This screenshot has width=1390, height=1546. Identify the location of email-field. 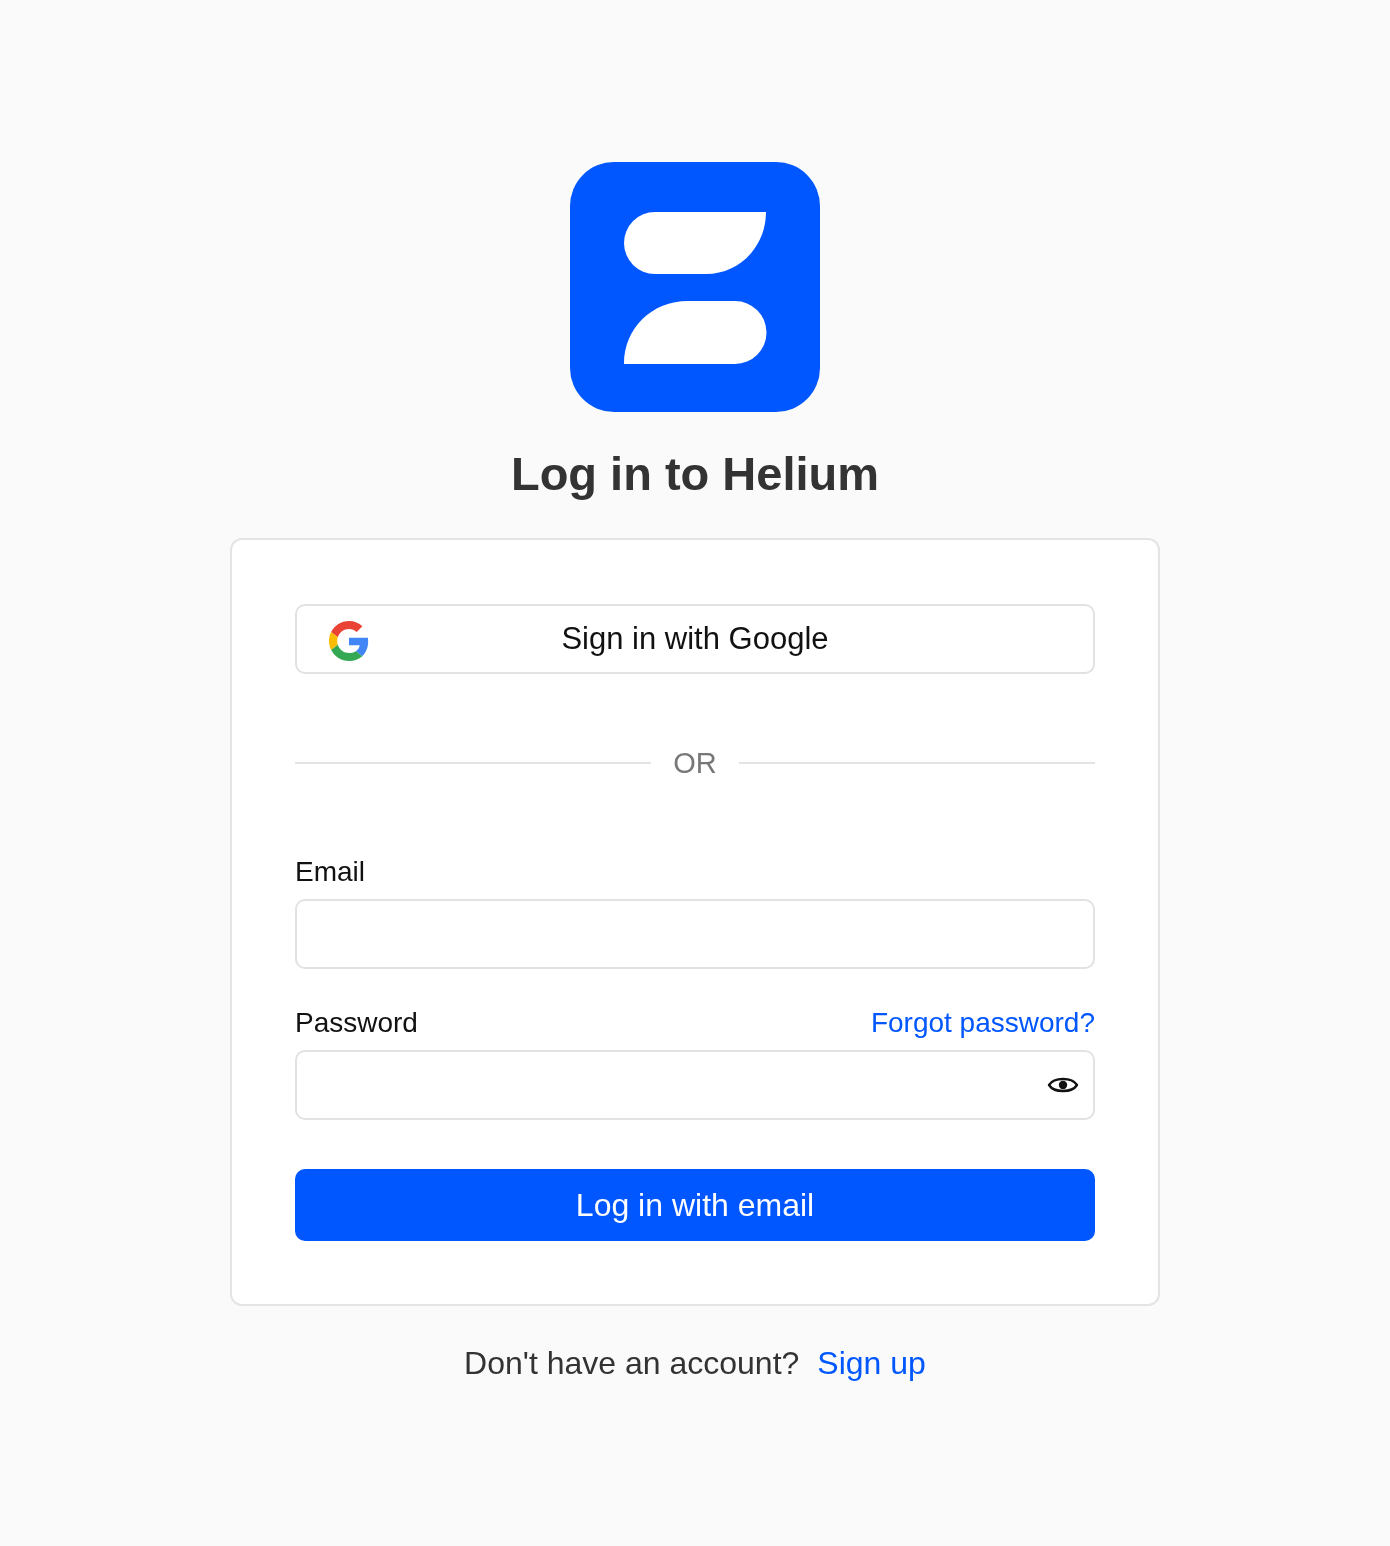
(695, 934).